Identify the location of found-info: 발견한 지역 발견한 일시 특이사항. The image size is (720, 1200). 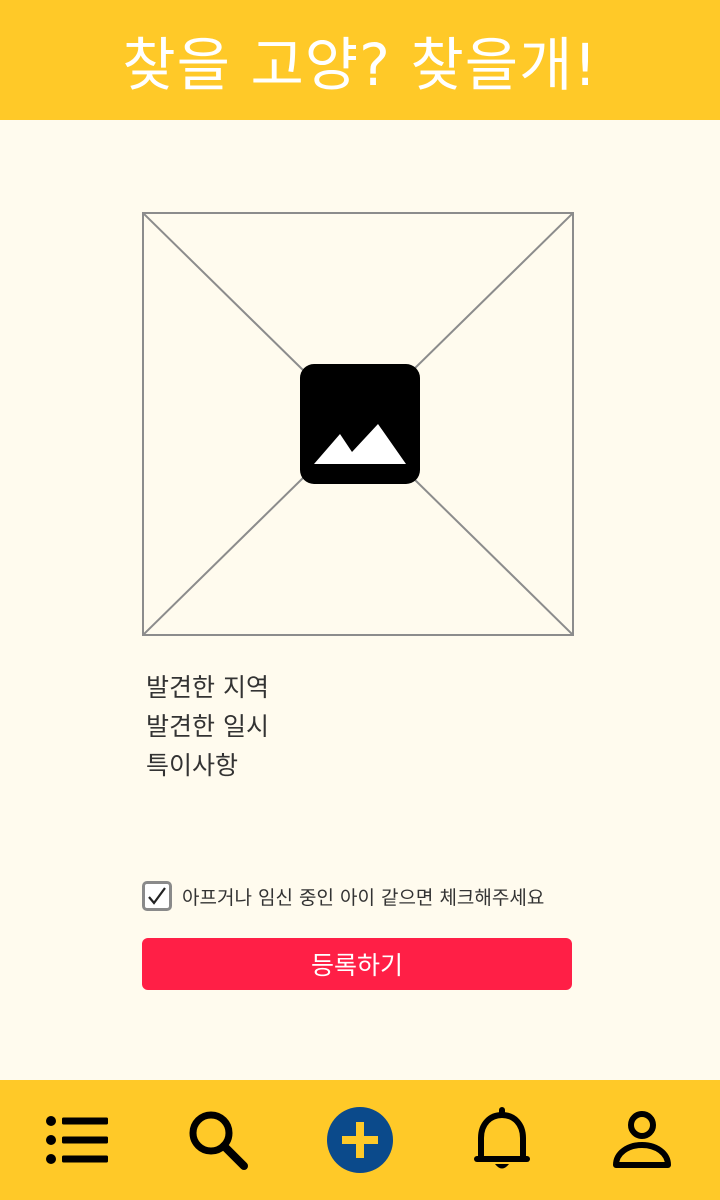
(207, 726).